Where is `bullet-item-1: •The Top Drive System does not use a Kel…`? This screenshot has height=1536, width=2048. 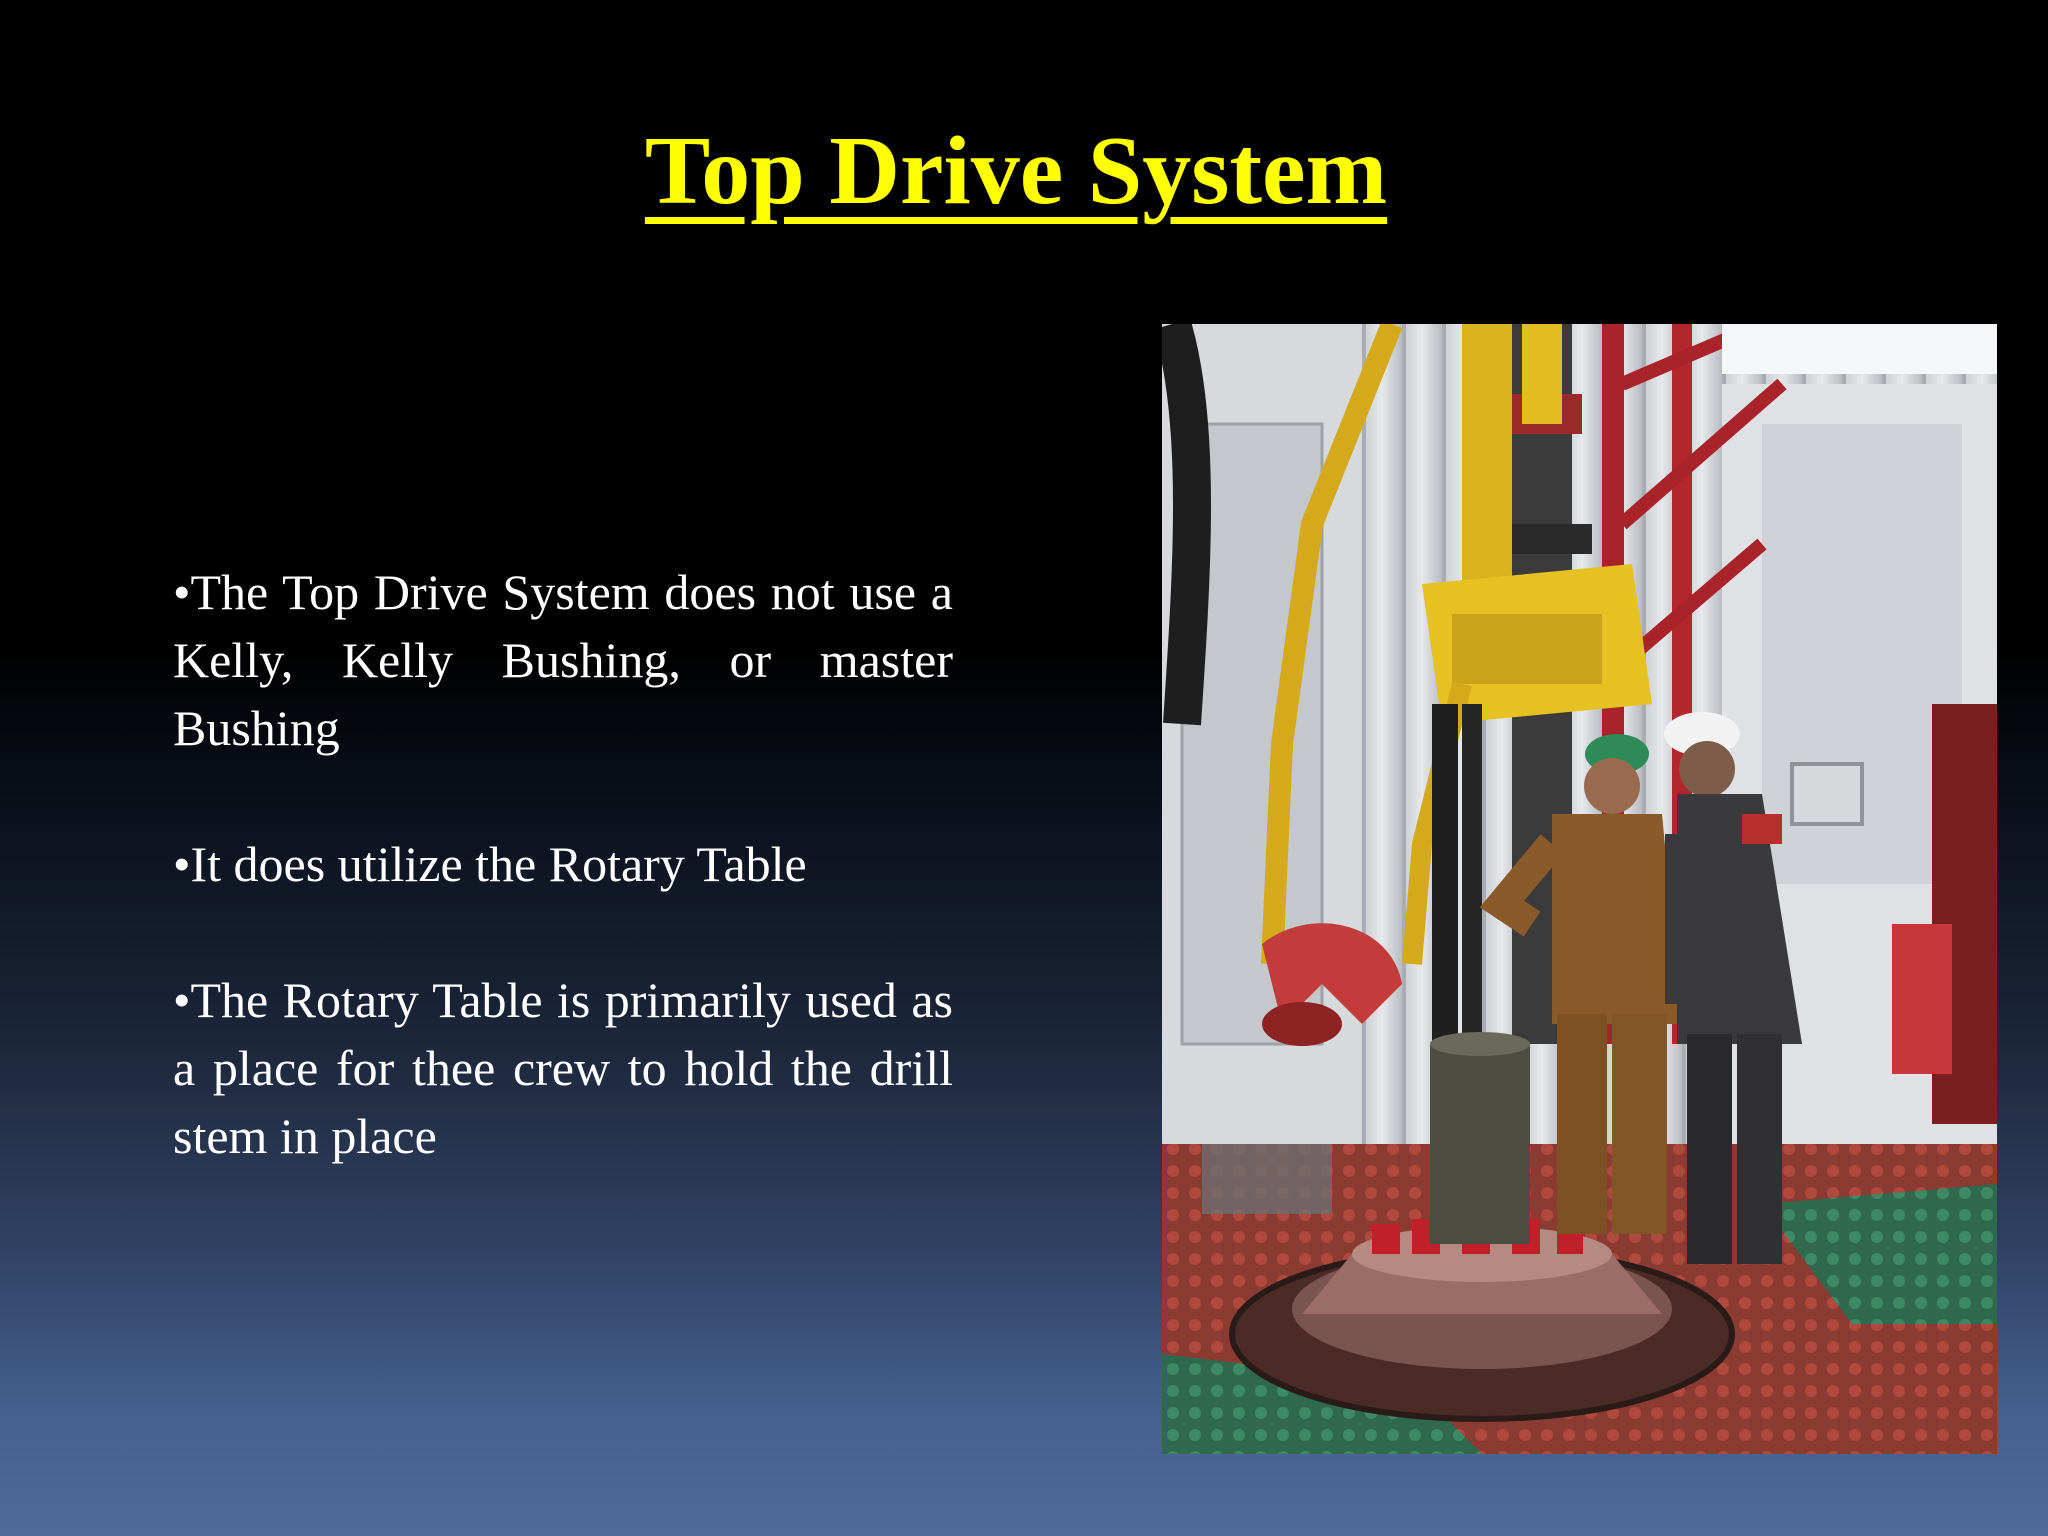 bullet-item-1: •The Top Drive System does not use a Kel… is located at coordinates (563, 660).